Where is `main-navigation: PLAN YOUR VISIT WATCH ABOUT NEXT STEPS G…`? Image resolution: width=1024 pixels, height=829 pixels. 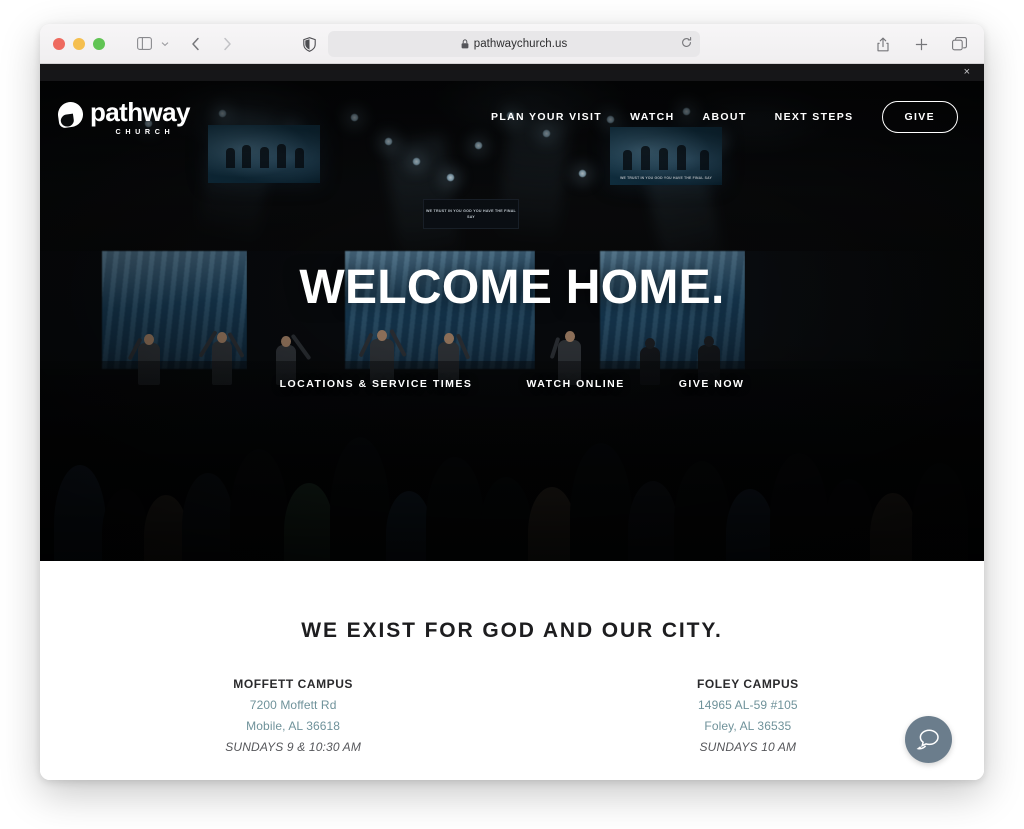 main-navigation: PLAN YOUR VISIT WATCH ABOUT NEXT STEPS G… is located at coordinates (724, 117).